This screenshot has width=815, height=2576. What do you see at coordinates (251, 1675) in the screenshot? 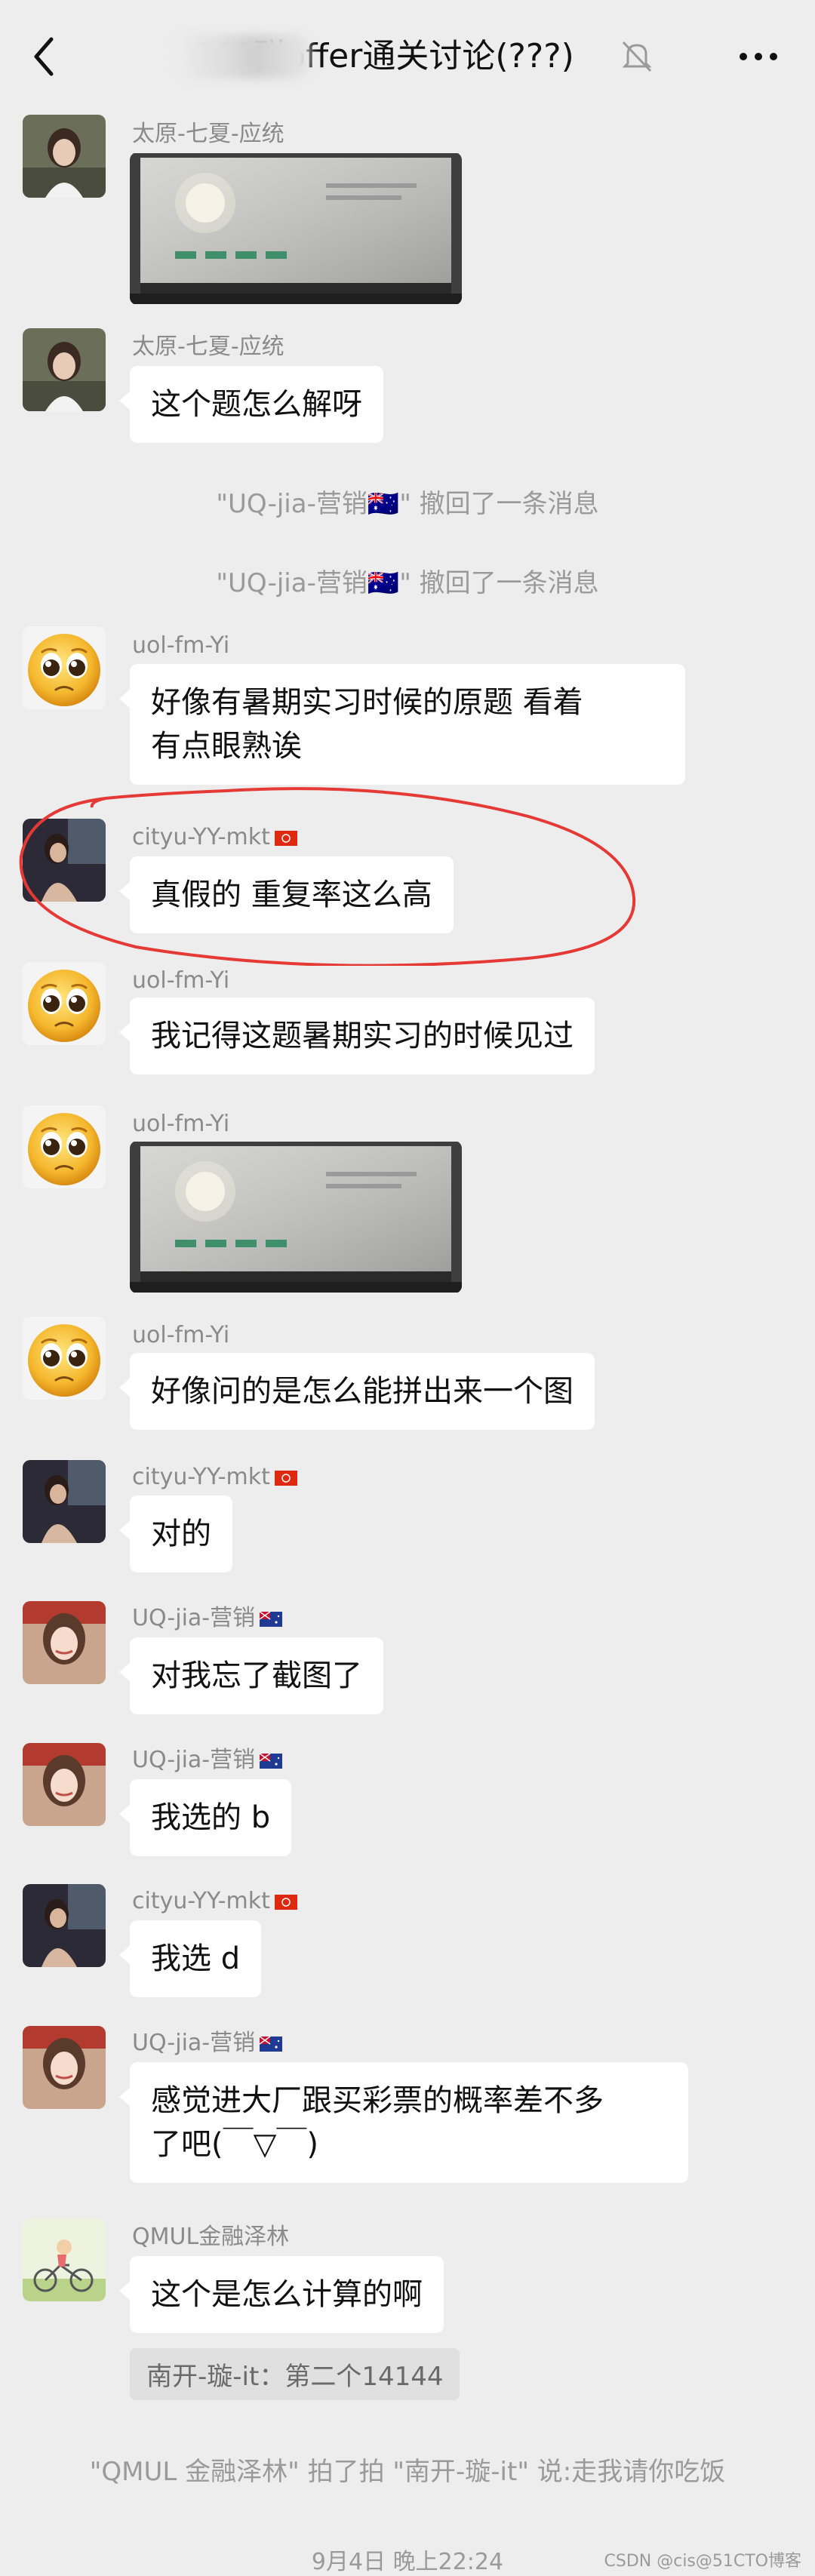
I see `message-bubble: 对我忘了截图了` at bounding box center [251, 1675].